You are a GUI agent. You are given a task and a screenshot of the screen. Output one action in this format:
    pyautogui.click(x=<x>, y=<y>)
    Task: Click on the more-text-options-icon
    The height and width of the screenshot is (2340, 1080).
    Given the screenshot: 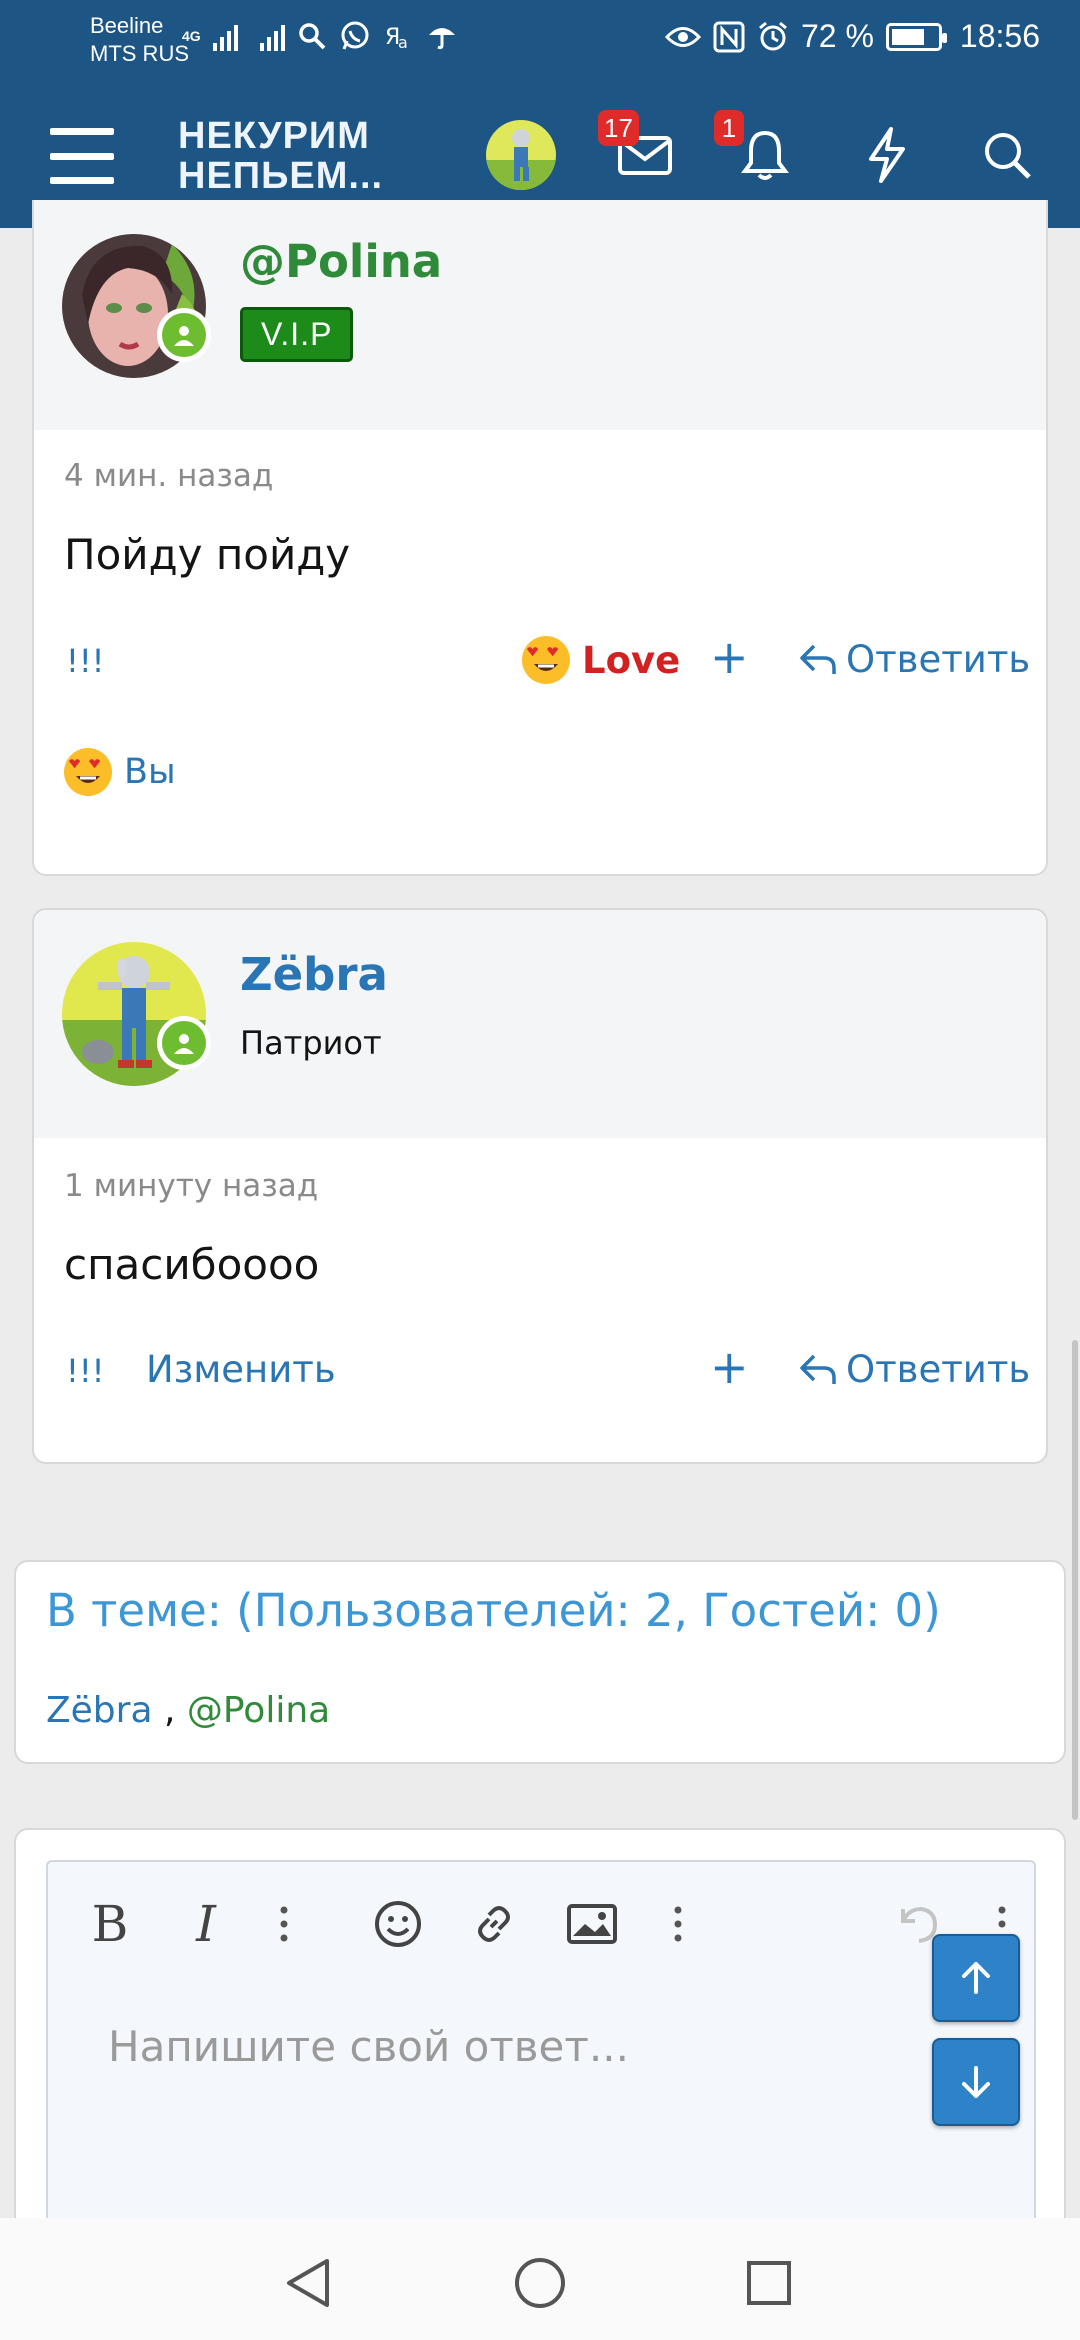 What is the action you would take?
    pyautogui.click(x=284, y=1924)
    